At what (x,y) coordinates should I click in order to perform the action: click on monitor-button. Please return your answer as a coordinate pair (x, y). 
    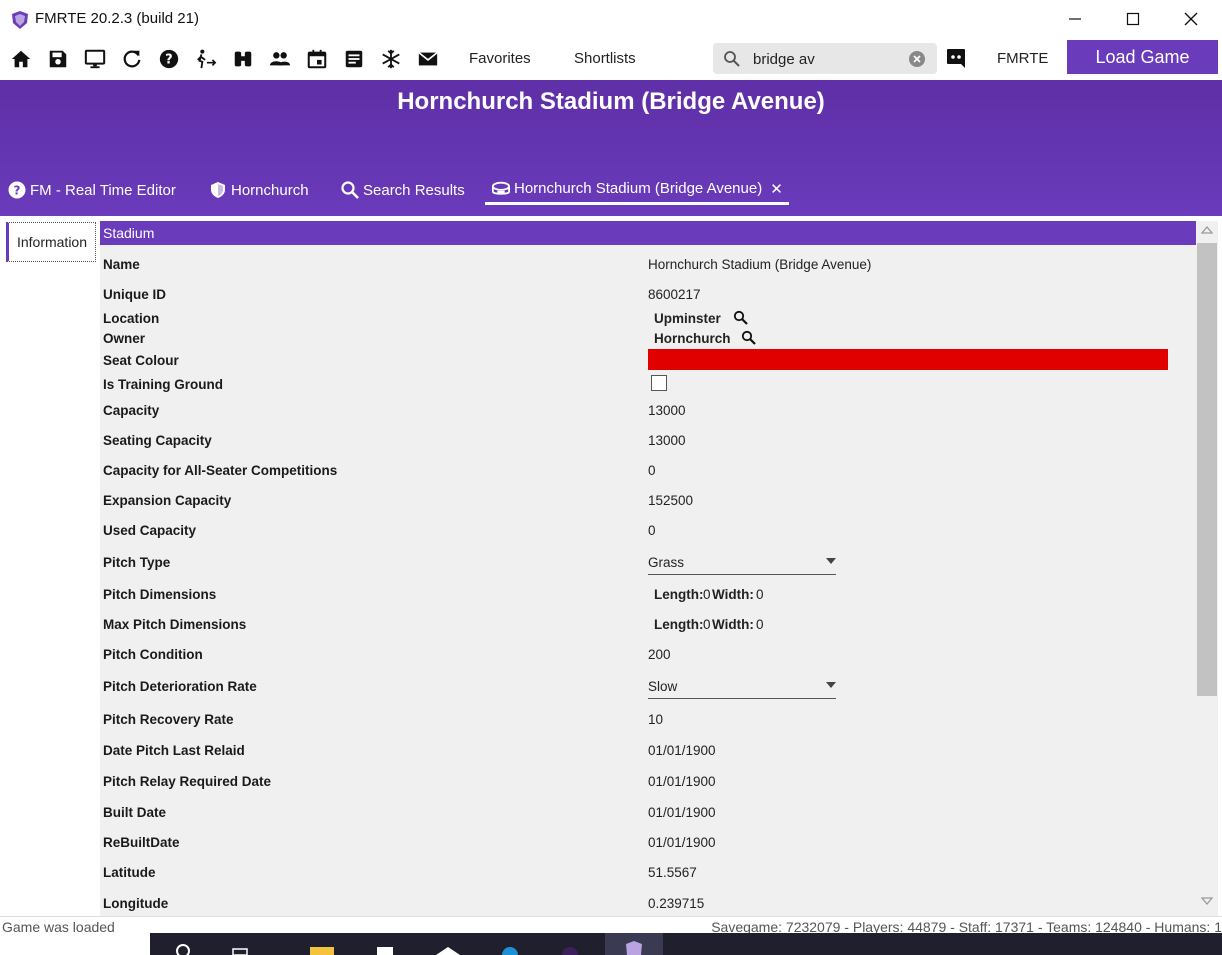
    Looking at the image, I should click on (95, 59).